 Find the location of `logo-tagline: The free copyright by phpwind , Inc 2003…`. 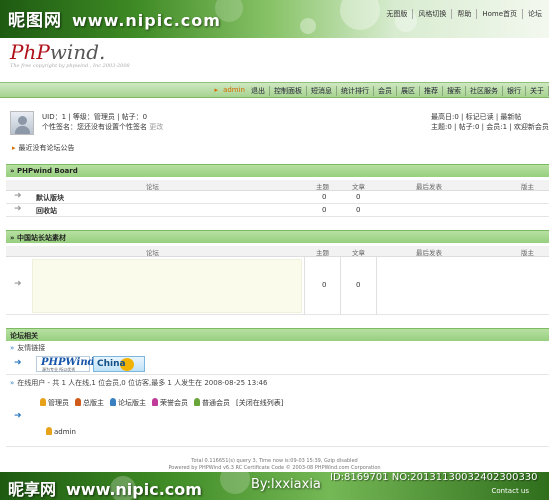

logo-tagline: The free copyright by phpwind , Inc 2003… is located at coordinates (70, 66).